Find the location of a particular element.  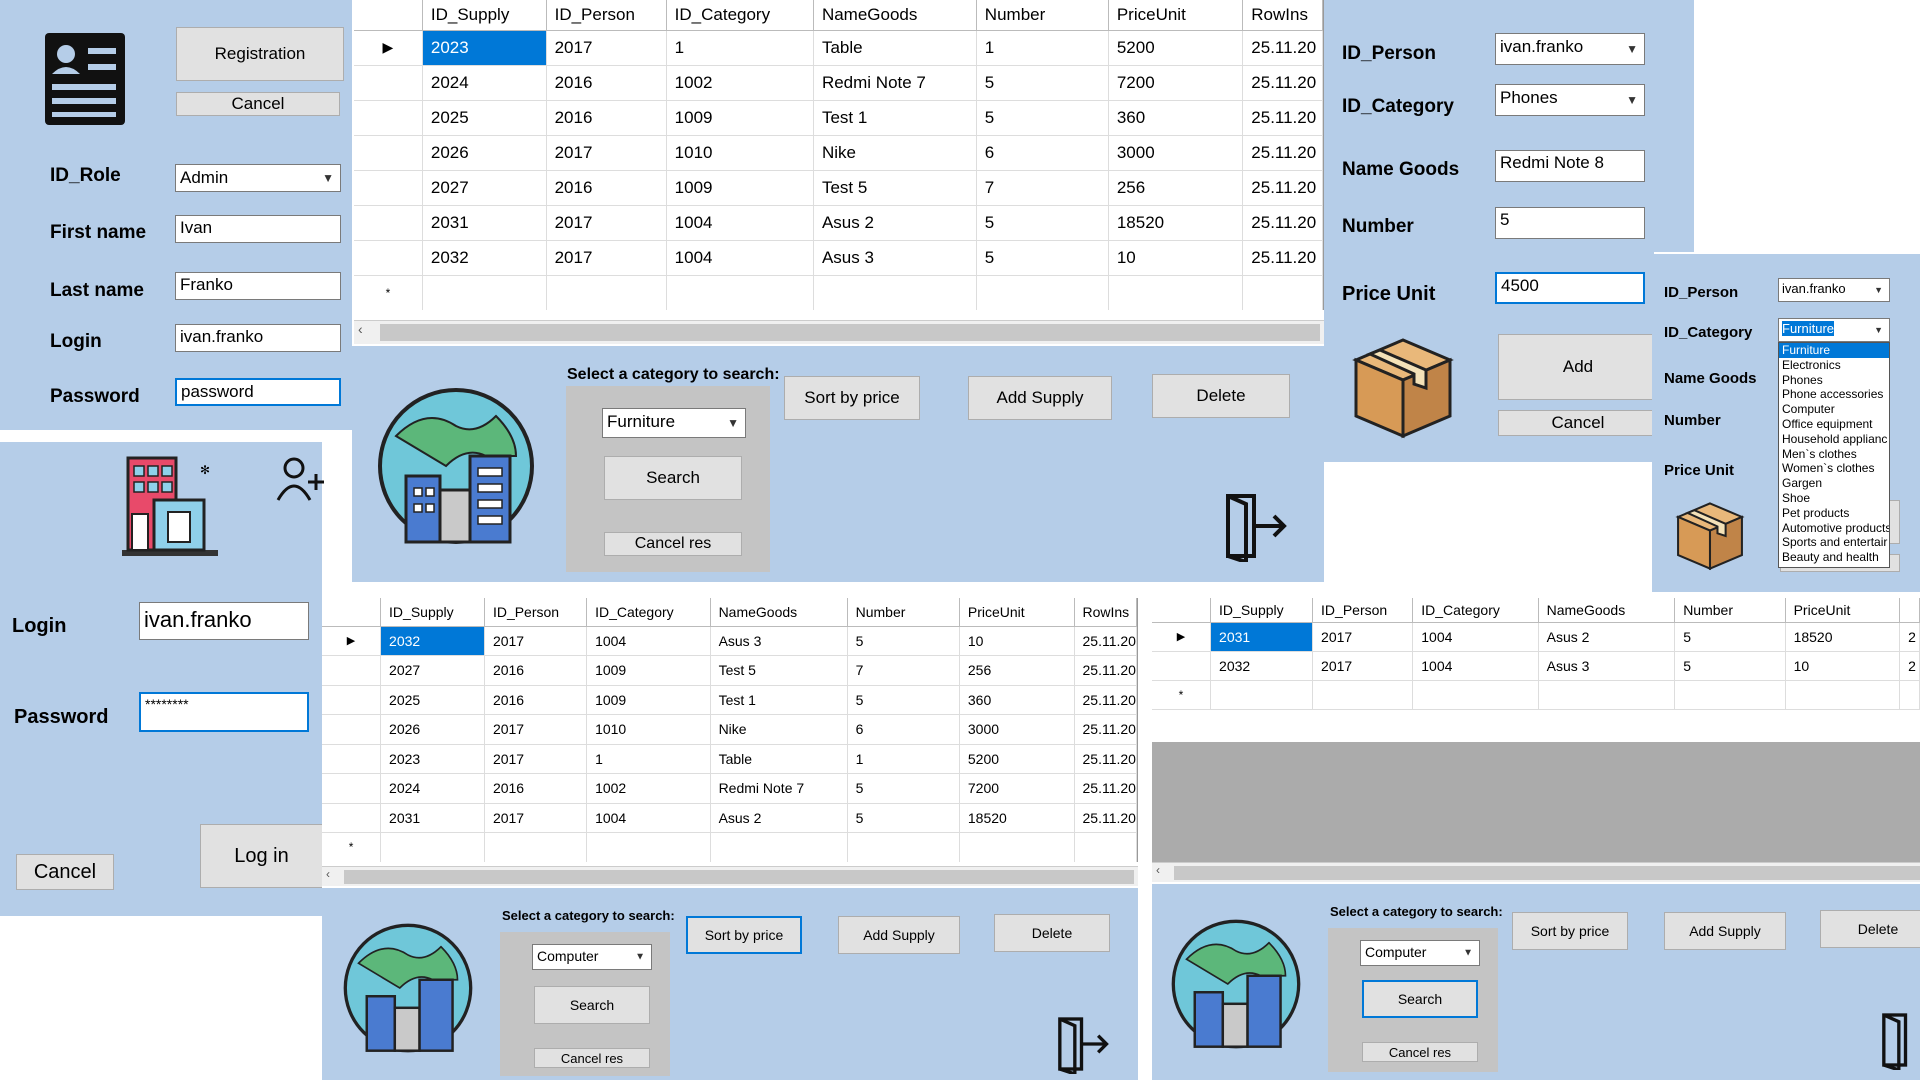

dropdown-option: Men`s clothes is located at coordinates (1834, 454).